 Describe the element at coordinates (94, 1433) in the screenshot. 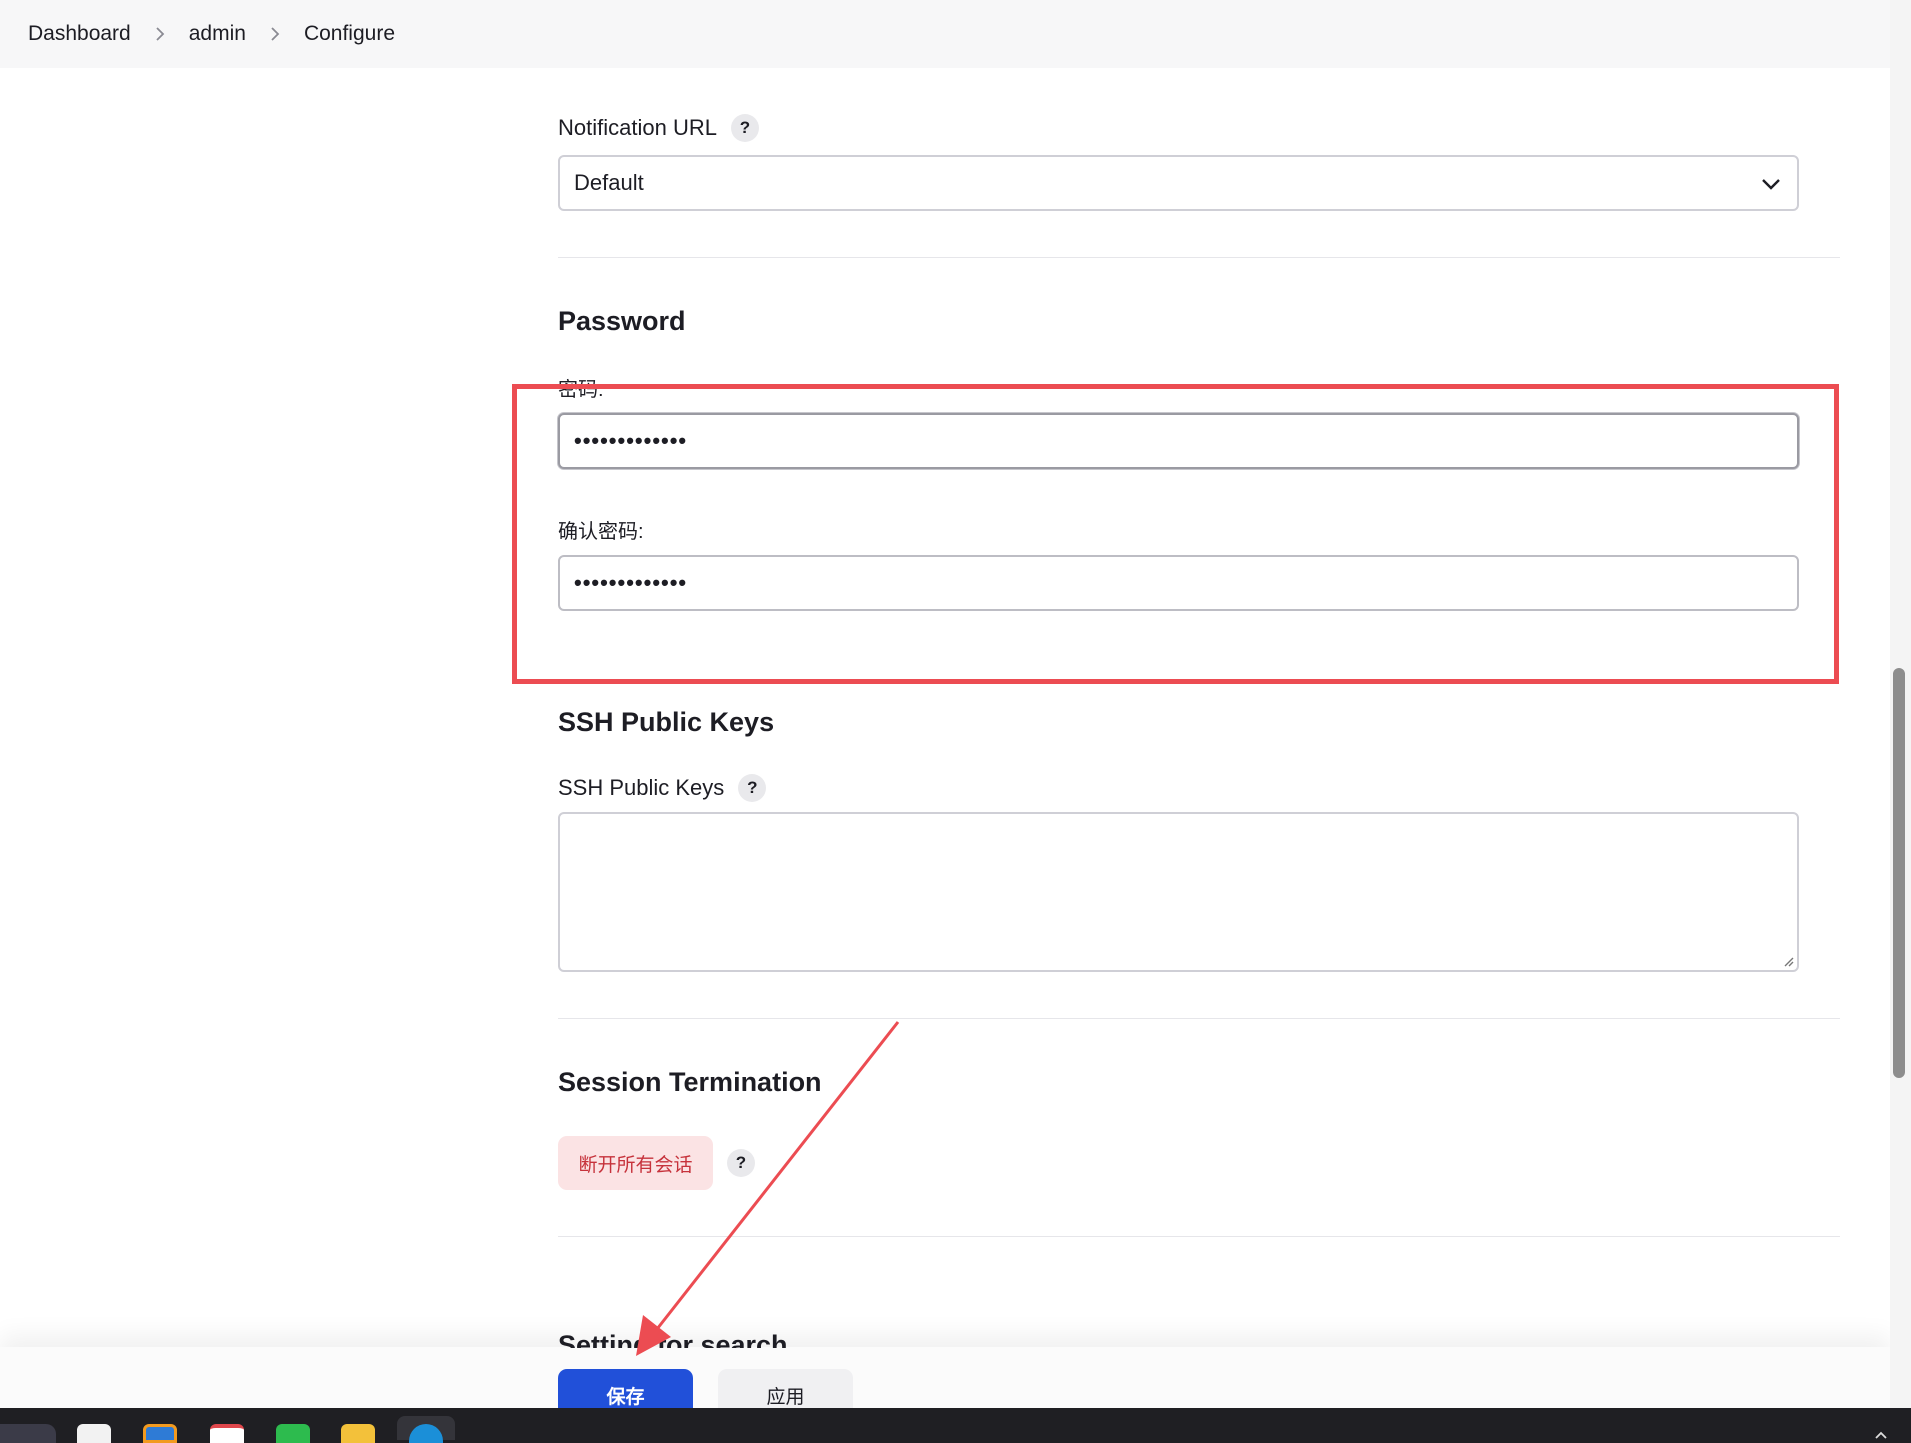

I see `typora-icon` at that location.